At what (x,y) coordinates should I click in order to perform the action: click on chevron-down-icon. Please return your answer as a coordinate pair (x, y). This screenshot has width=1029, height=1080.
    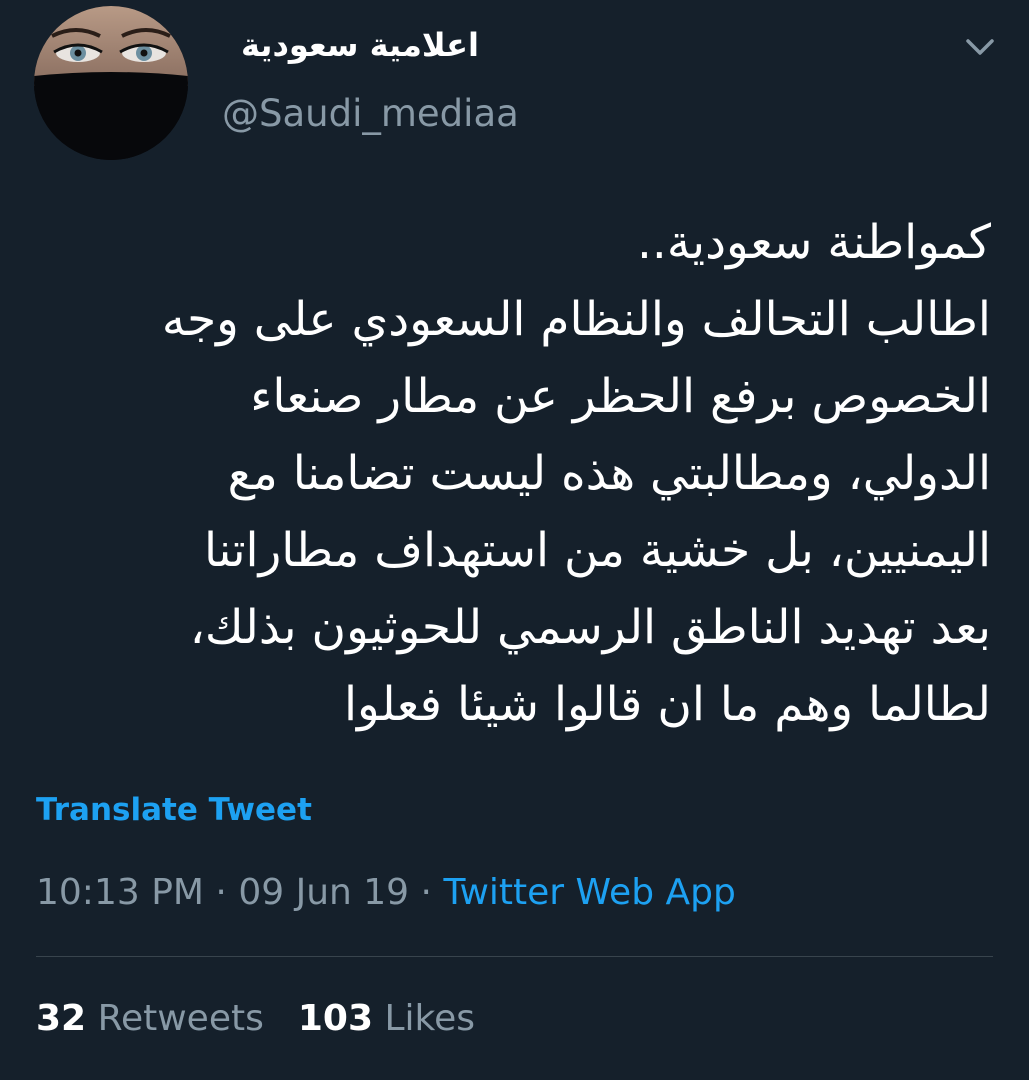
    Looking at the image, I should click on (980, 47).